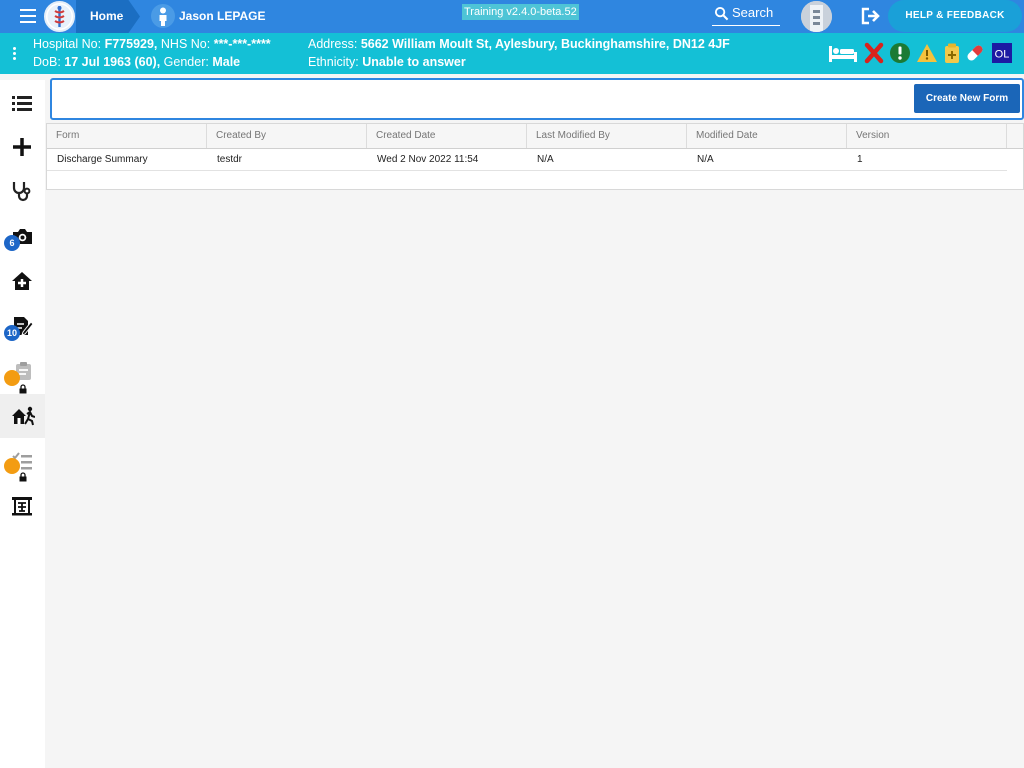 The width and height of the screenshot is (1024, 768). What do you see at coordinates (106, 16) in the screenshot?
I see `home-link: Home` at bounding box center [106, 16].